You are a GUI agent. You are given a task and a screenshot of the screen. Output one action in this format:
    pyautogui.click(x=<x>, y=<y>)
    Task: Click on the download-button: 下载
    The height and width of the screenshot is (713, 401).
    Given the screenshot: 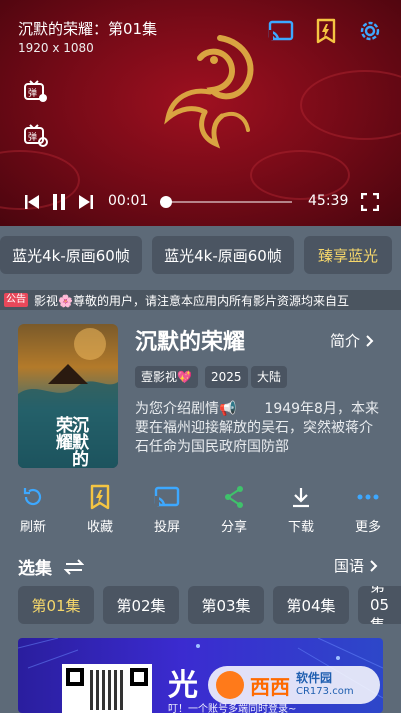 What is the action you would take?
    pyautogui.click(x=301, y=509)
    